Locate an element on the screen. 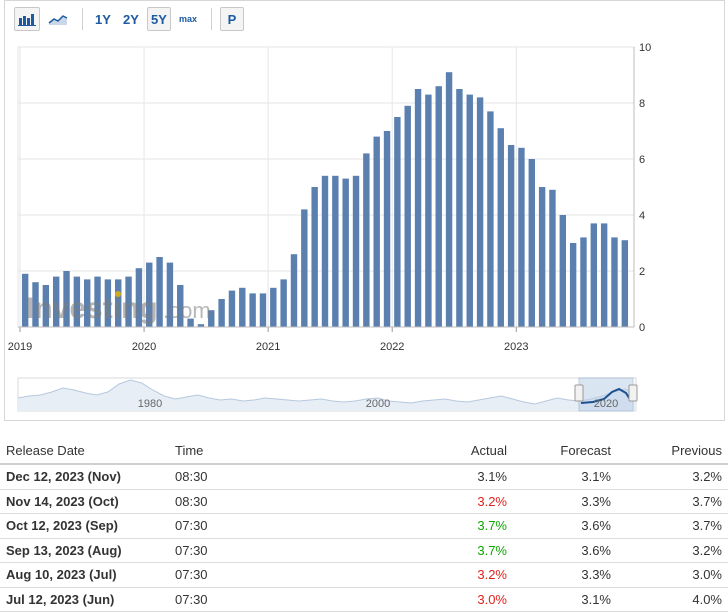 The height and width of the screenshot is (613, 728). row-release-date: Aug 10, 2023 (Jul) is located at coordinates (84, 575).